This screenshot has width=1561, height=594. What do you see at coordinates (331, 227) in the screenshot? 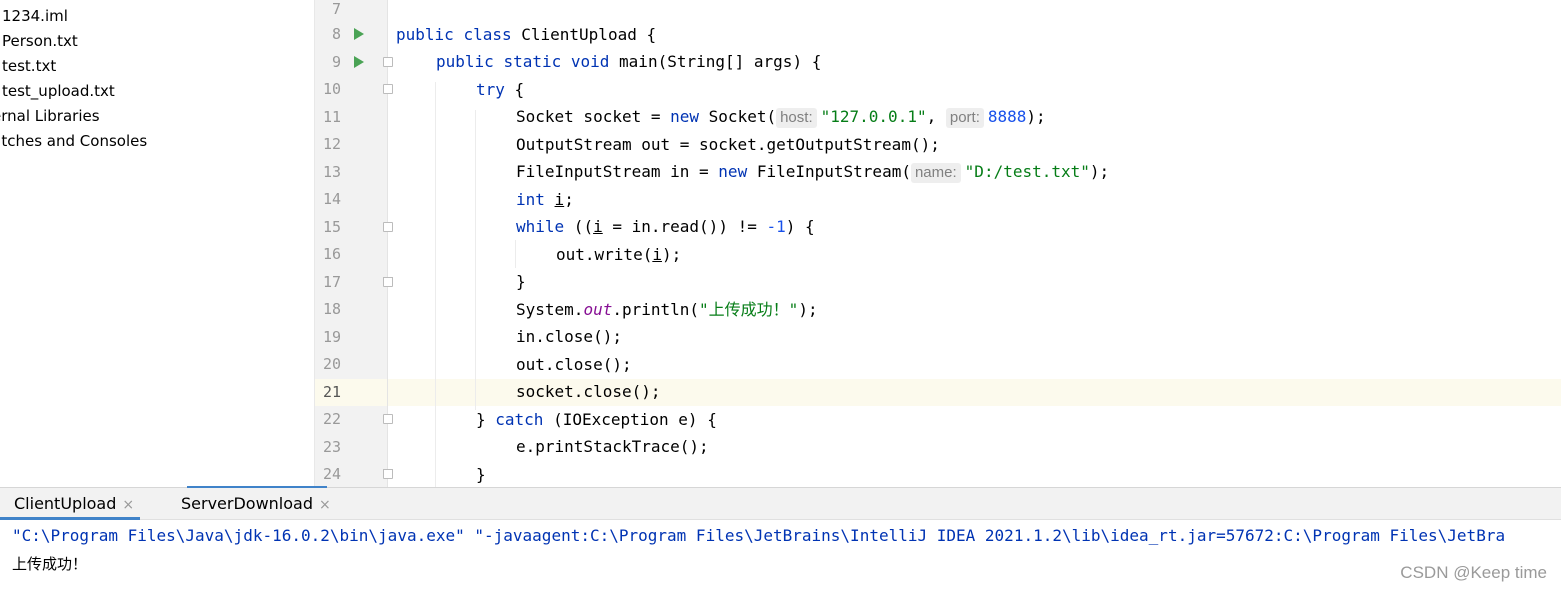
I see `line-number: 15` at bounding box center [331, 227].